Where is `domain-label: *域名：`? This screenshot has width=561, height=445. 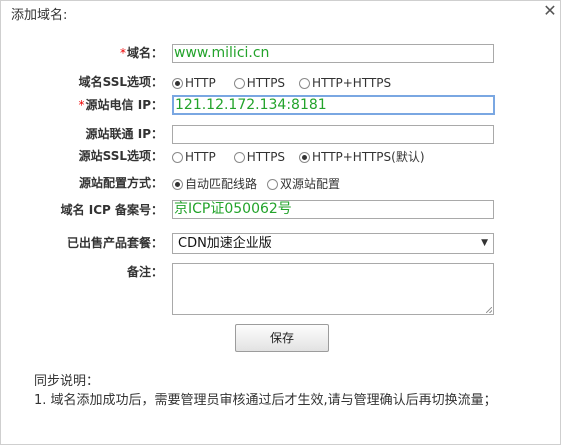
domain-label: *域名： is located at coordinates (141, 53).